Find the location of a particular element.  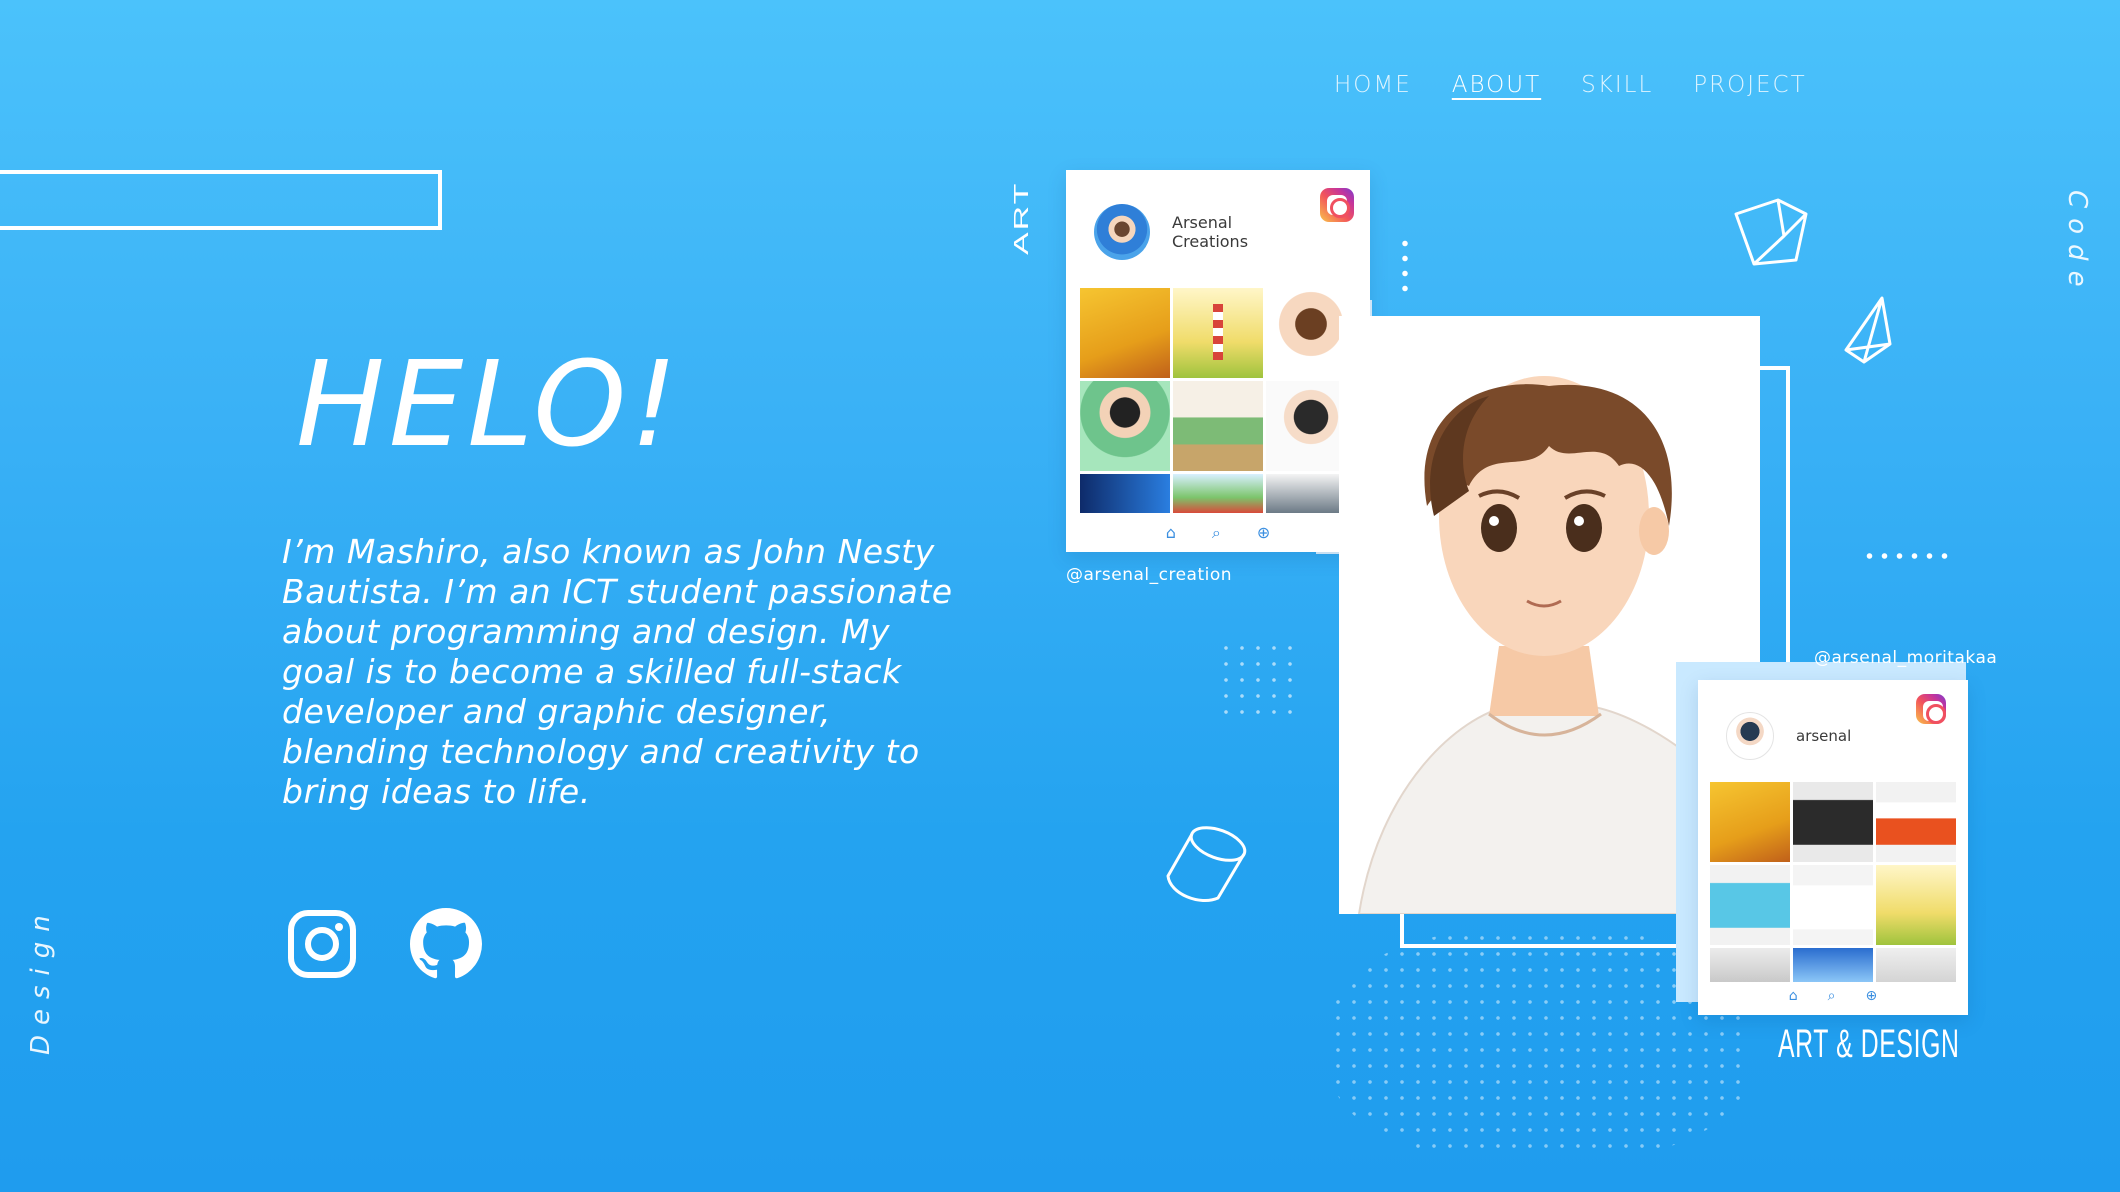

art-design-label: ART & DESIGN is located at coordinates (1869, 1044).